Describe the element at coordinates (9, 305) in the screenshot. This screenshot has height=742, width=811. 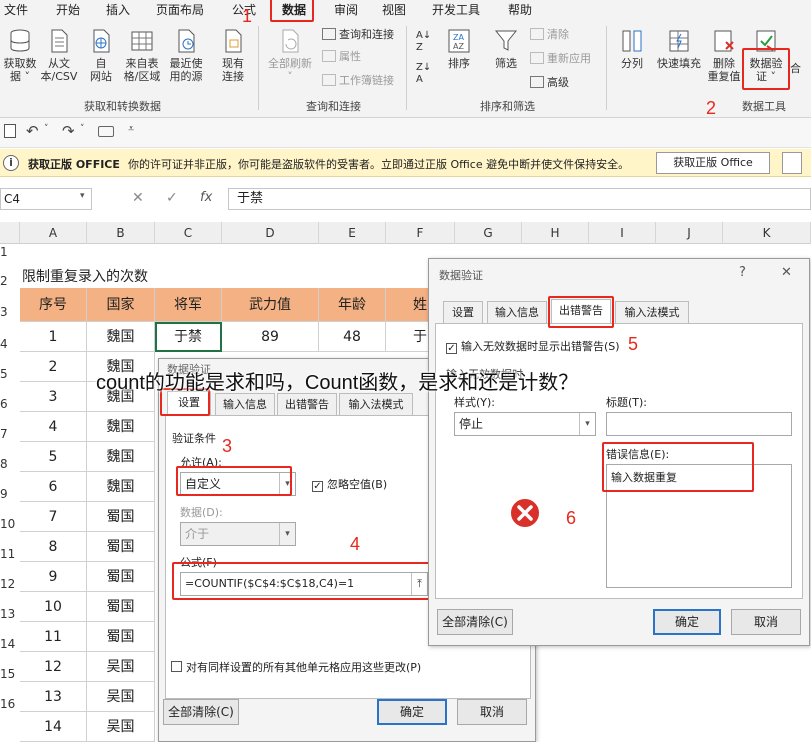
I see `row-header: 3` at that location.